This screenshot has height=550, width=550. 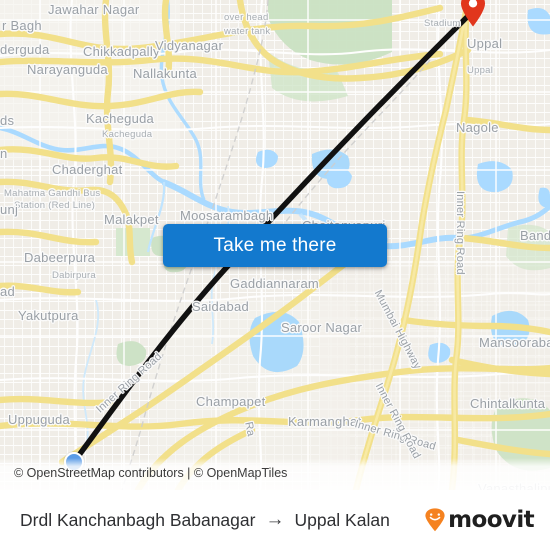 I want to click on moovit-logo: moovit, so click(x=479, y=519).